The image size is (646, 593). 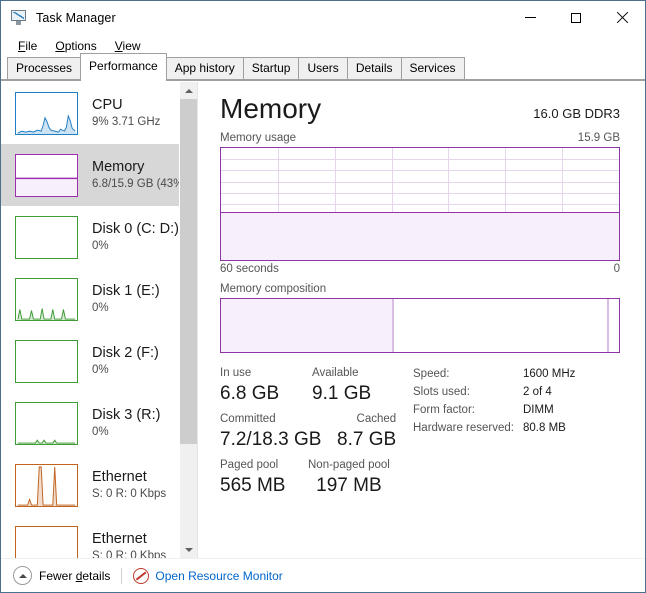 What do you see at coordinates (126, 299) in the screenshot?
I see `sidebar-item-text: Disk 1 (E:) 0%` at bounding box center [126, 299].